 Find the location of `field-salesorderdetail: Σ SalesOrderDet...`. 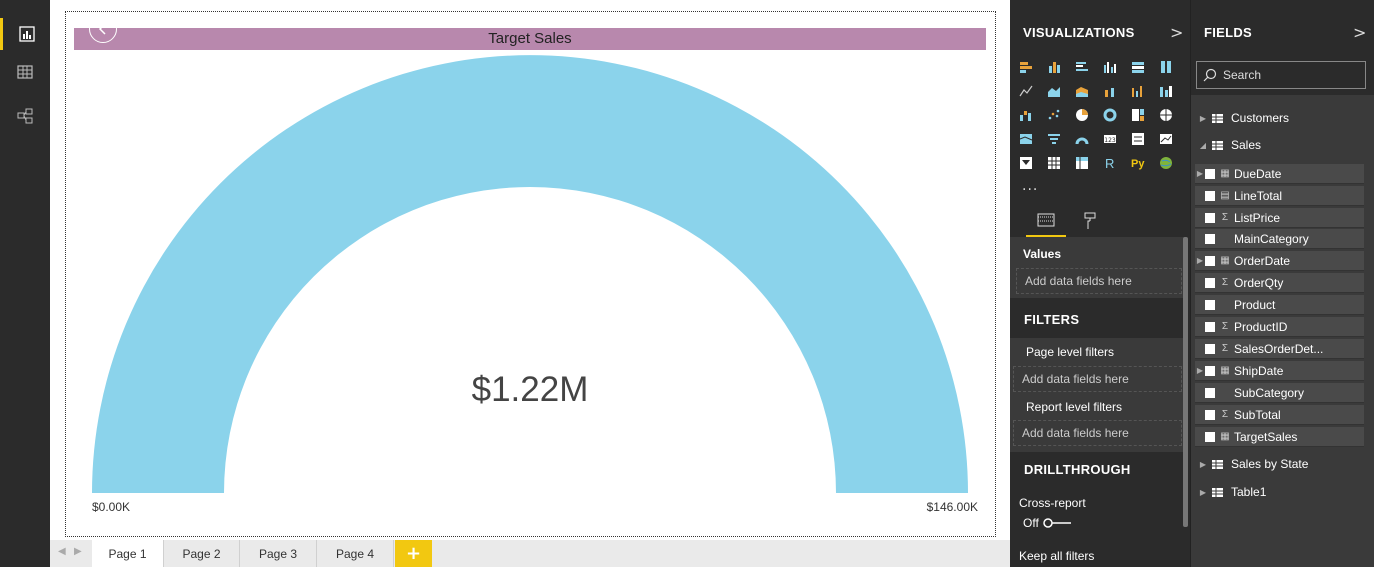

field-salesorderdetail: Σ SalesOrderDet... is located at coordinates (1279, 349).